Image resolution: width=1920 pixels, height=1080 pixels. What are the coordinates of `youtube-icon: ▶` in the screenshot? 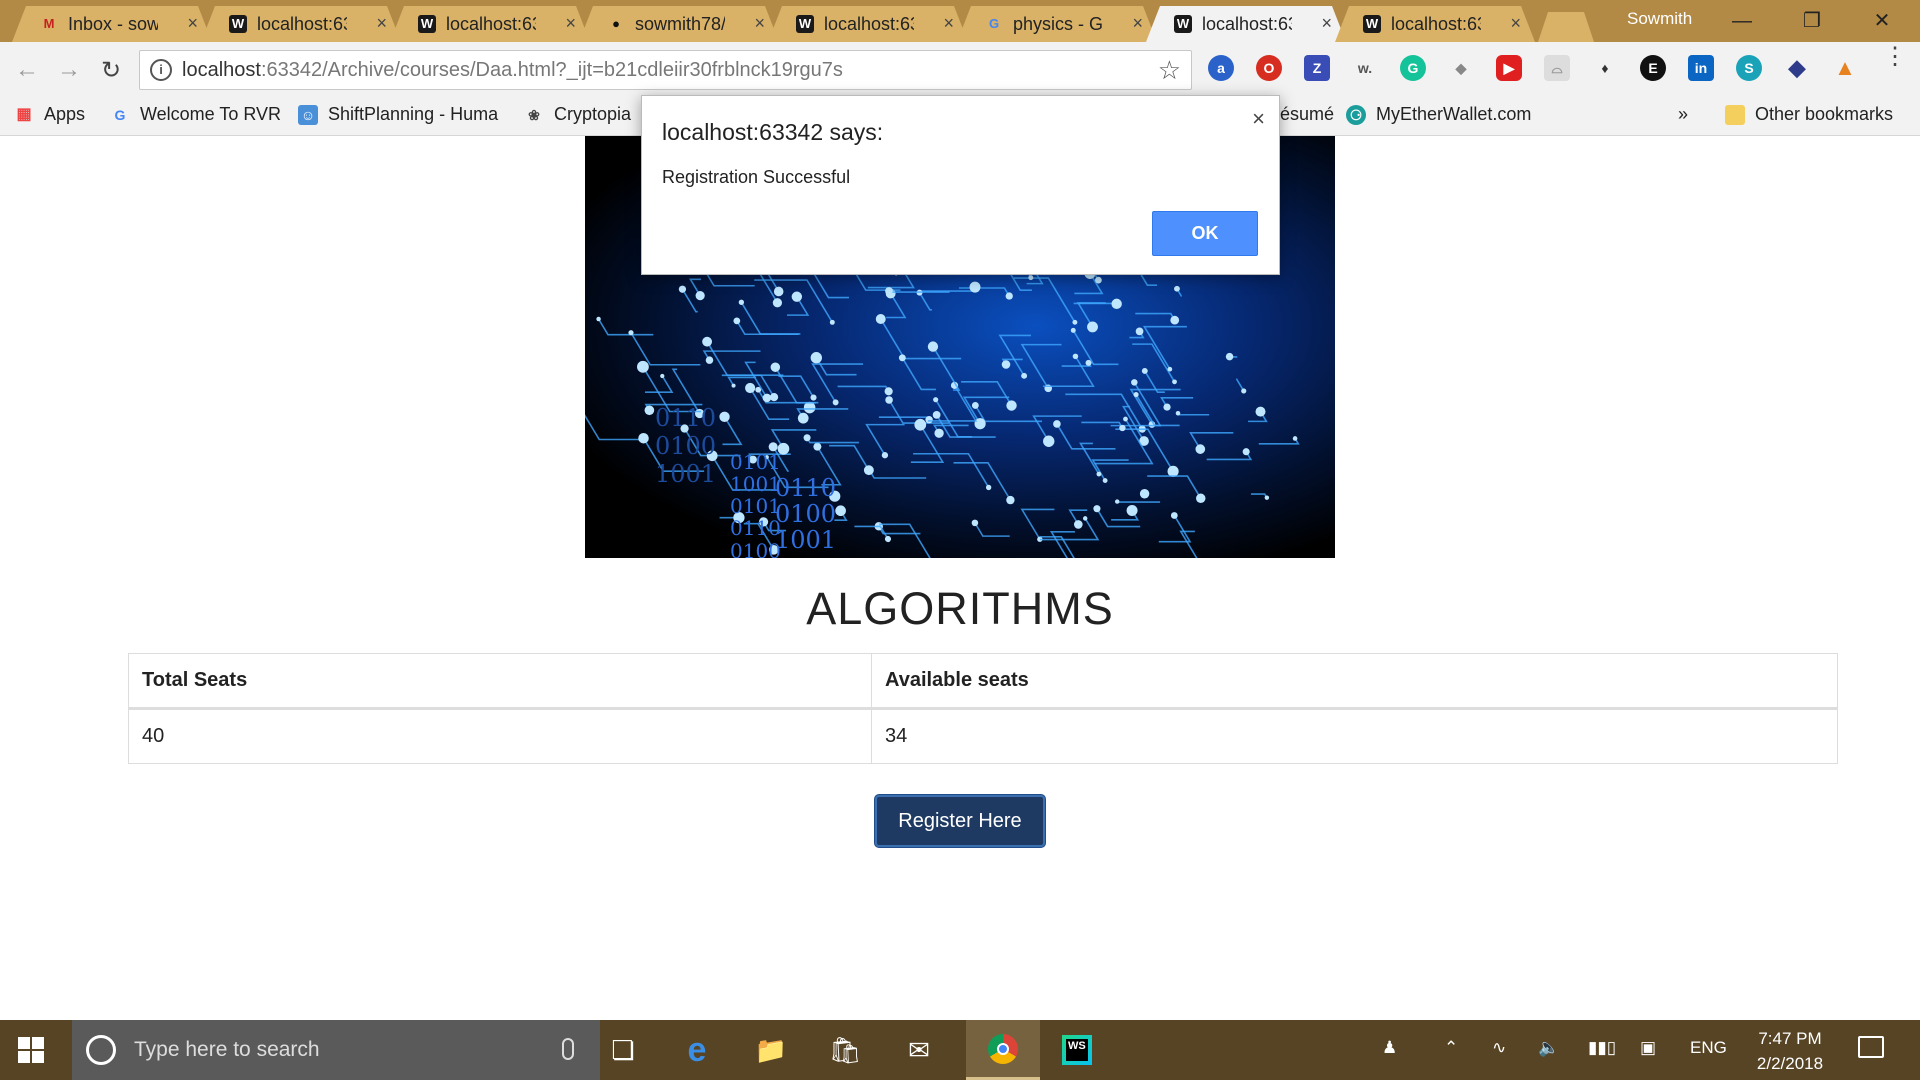 It's located at (1509, 68).